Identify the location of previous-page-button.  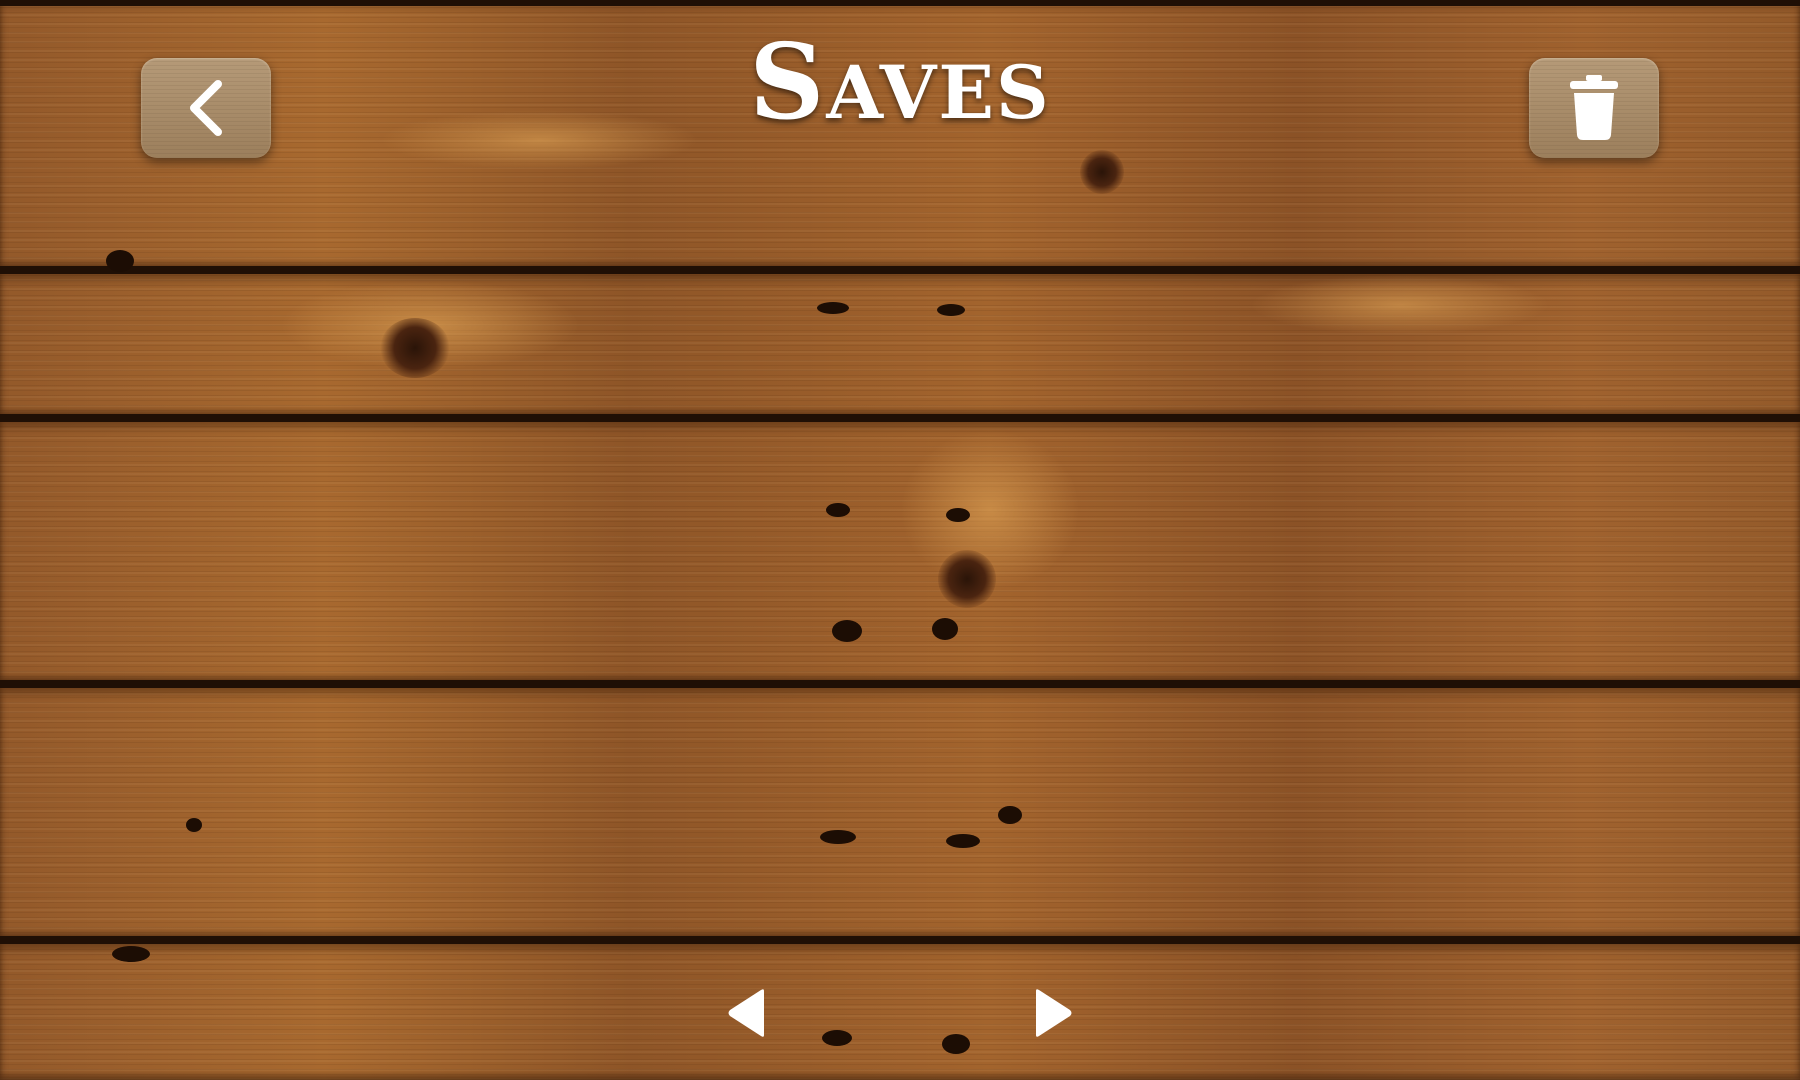
(749, 1013).